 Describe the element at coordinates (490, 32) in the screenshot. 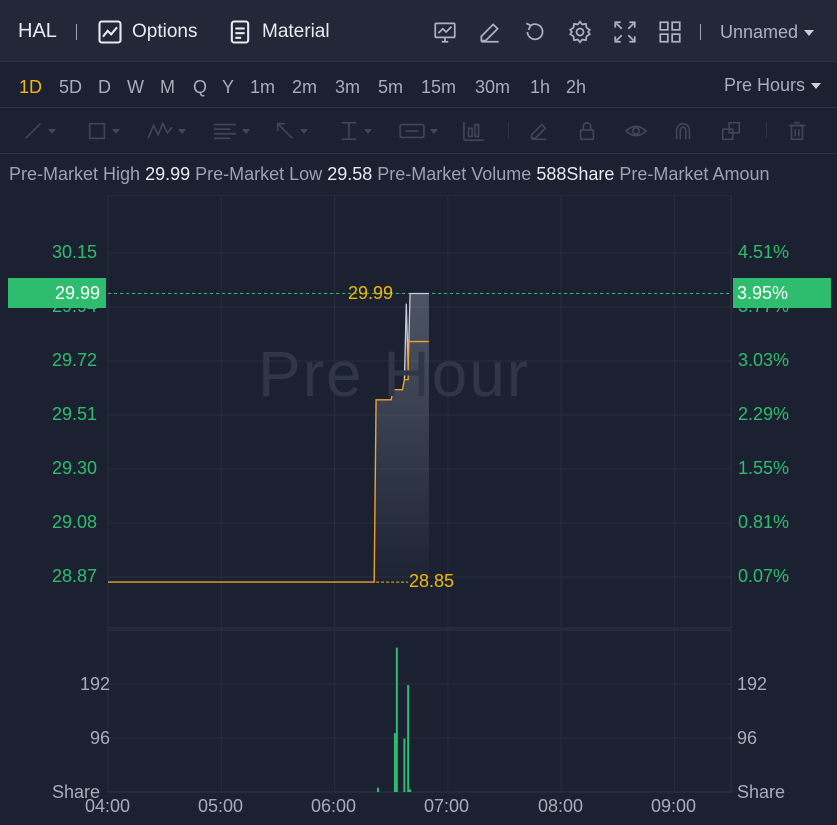

I see `edit-icon` at that location.